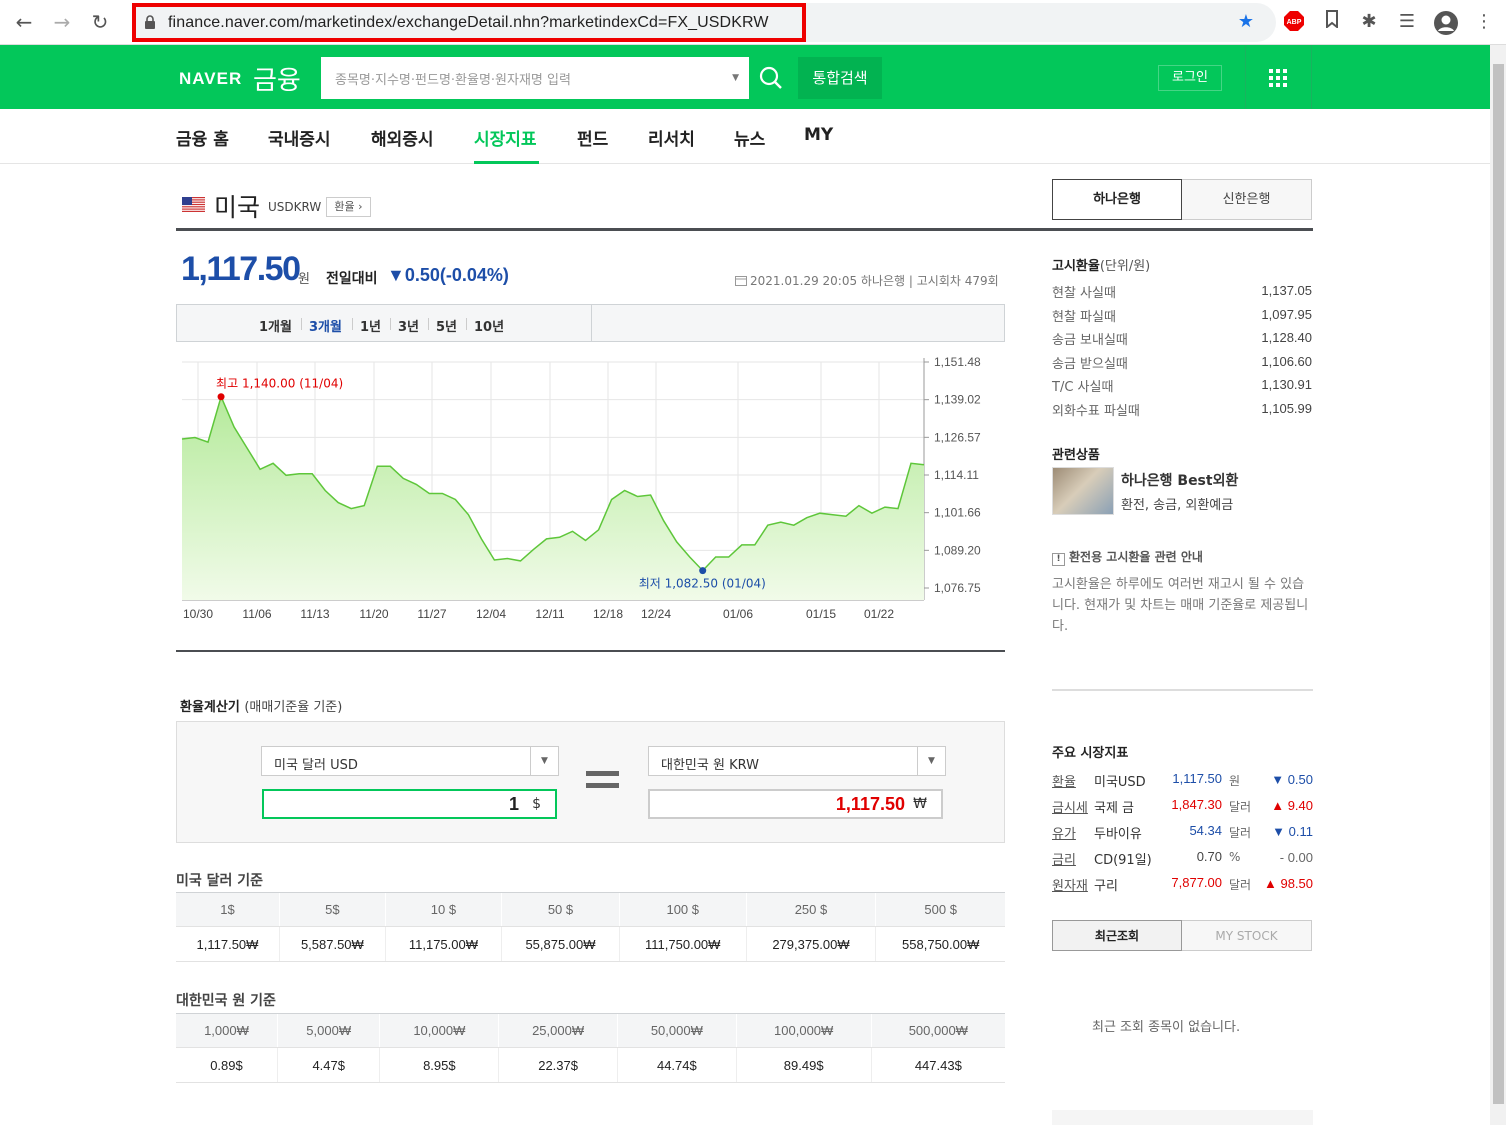 This screenshot has height=1125, width=1506. Describe the element at coordinates (810, 944) in the screenshot. I see `table-cell: 279,375.00₩` at that location.